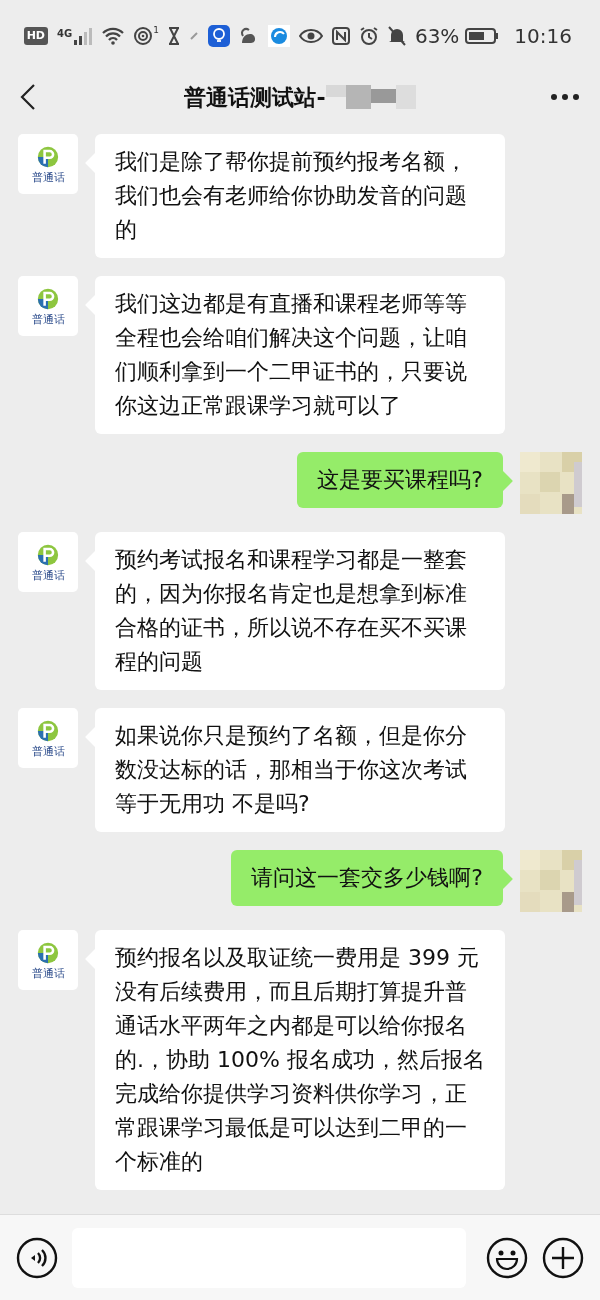 The width and height of the screenshot is (600, 1300). I want to click on alarm-icon, so click(368, 36).